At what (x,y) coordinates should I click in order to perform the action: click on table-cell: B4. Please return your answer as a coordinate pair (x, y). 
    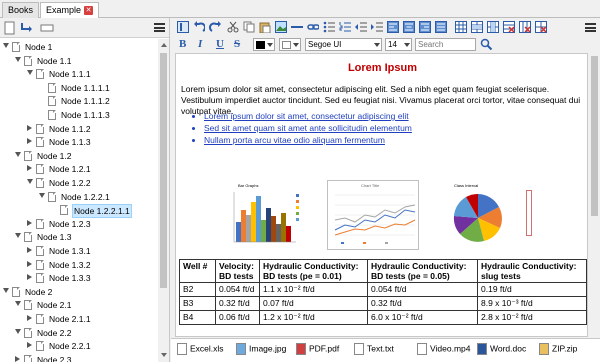
    Looking at the image, I should click on (197, 317).